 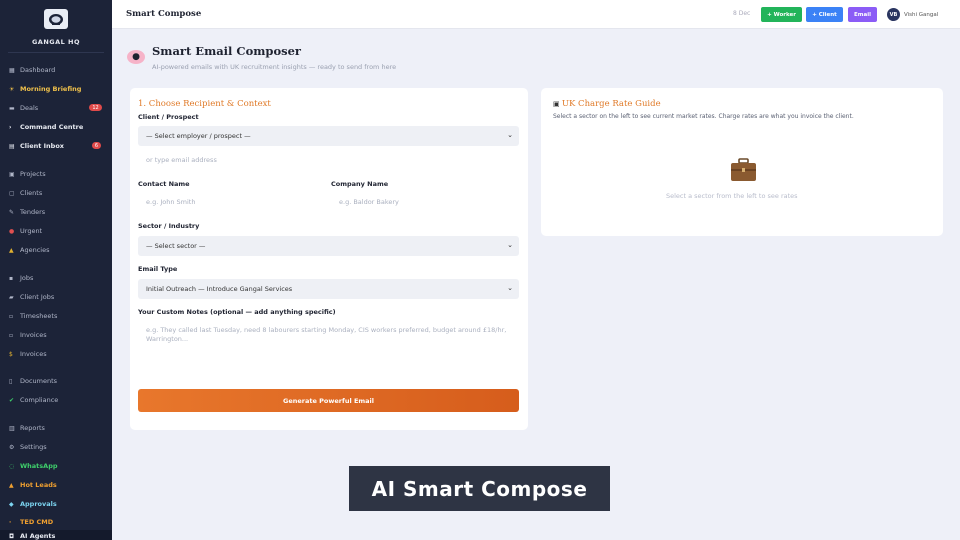 What do you see at coordinates (12, 231) in the screenshot?
I see `alert-icon: ●` at bounding box center [12, 231].